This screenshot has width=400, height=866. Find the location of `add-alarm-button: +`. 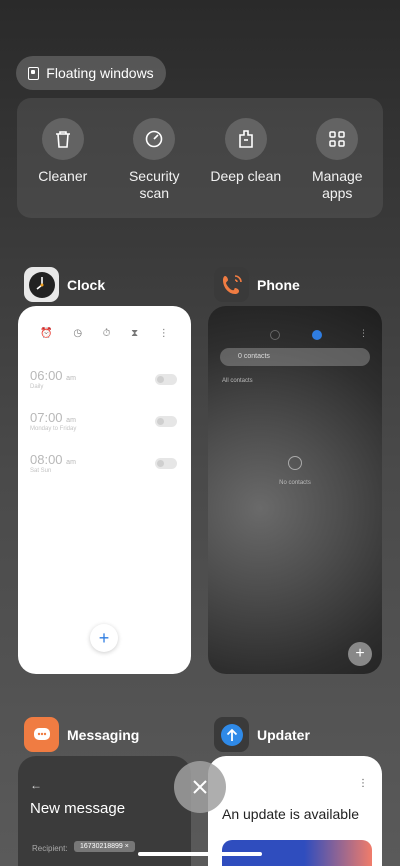

add-alarm-button: + is located at coordinates (104, 638).